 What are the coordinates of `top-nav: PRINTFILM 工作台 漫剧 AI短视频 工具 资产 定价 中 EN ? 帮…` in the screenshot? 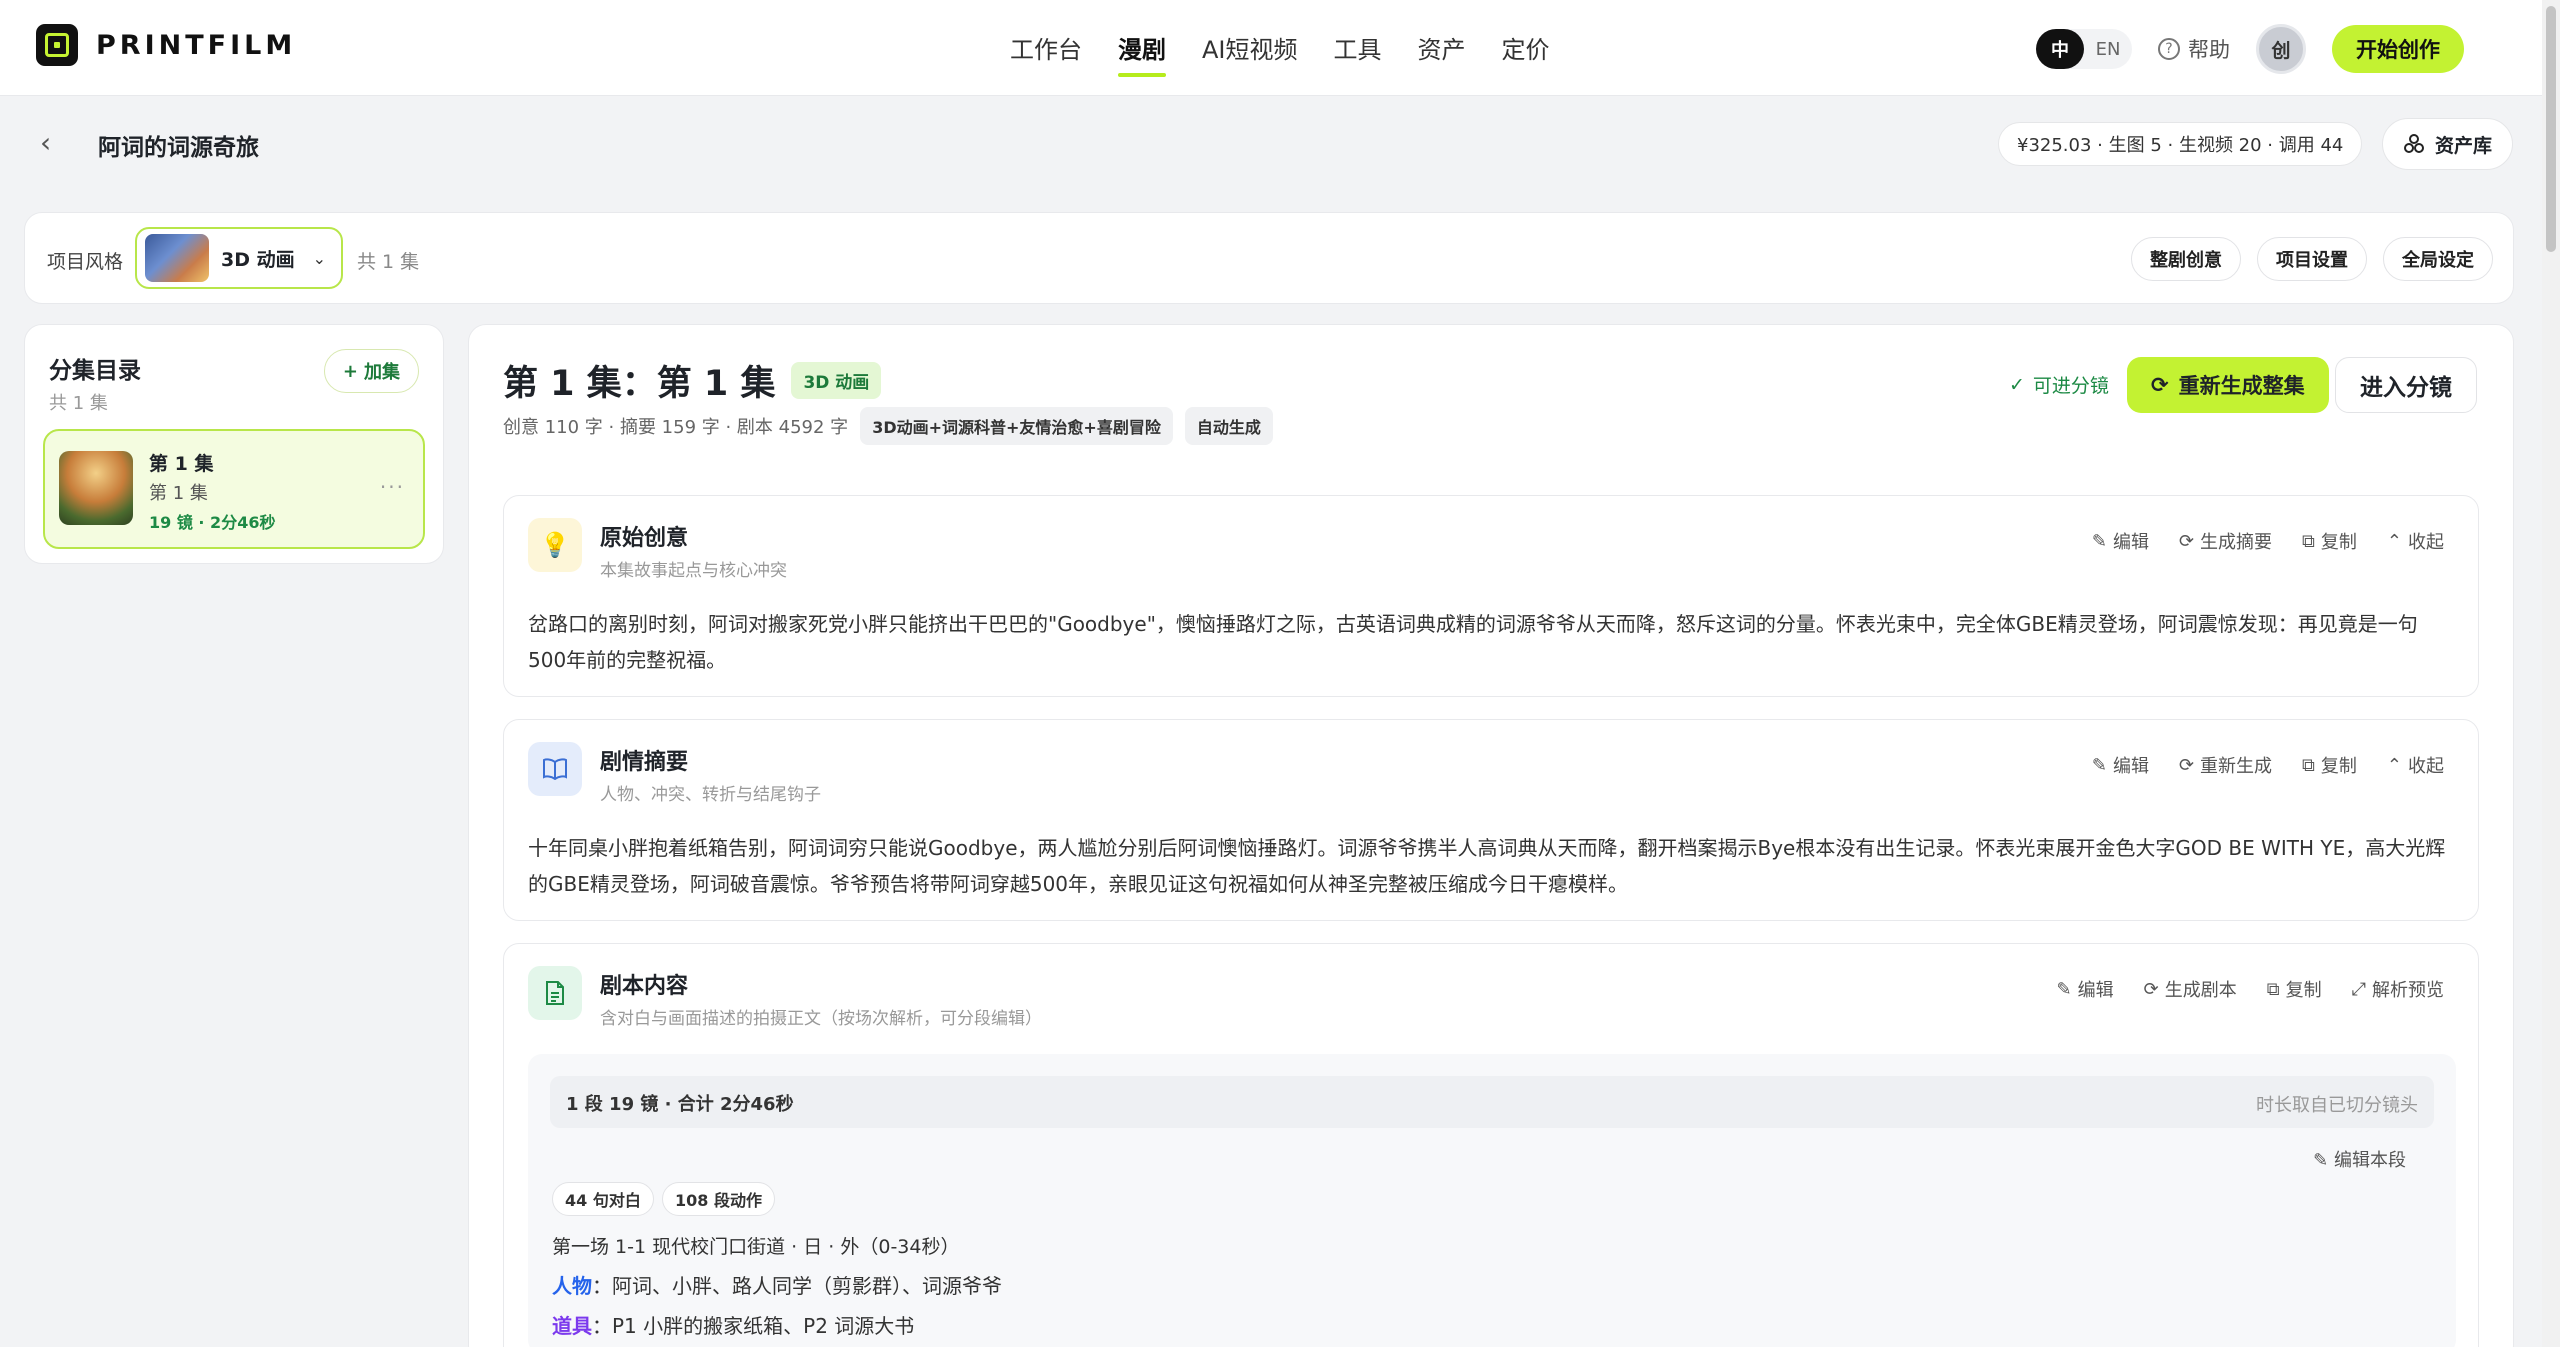 It's located at (1280, 48).